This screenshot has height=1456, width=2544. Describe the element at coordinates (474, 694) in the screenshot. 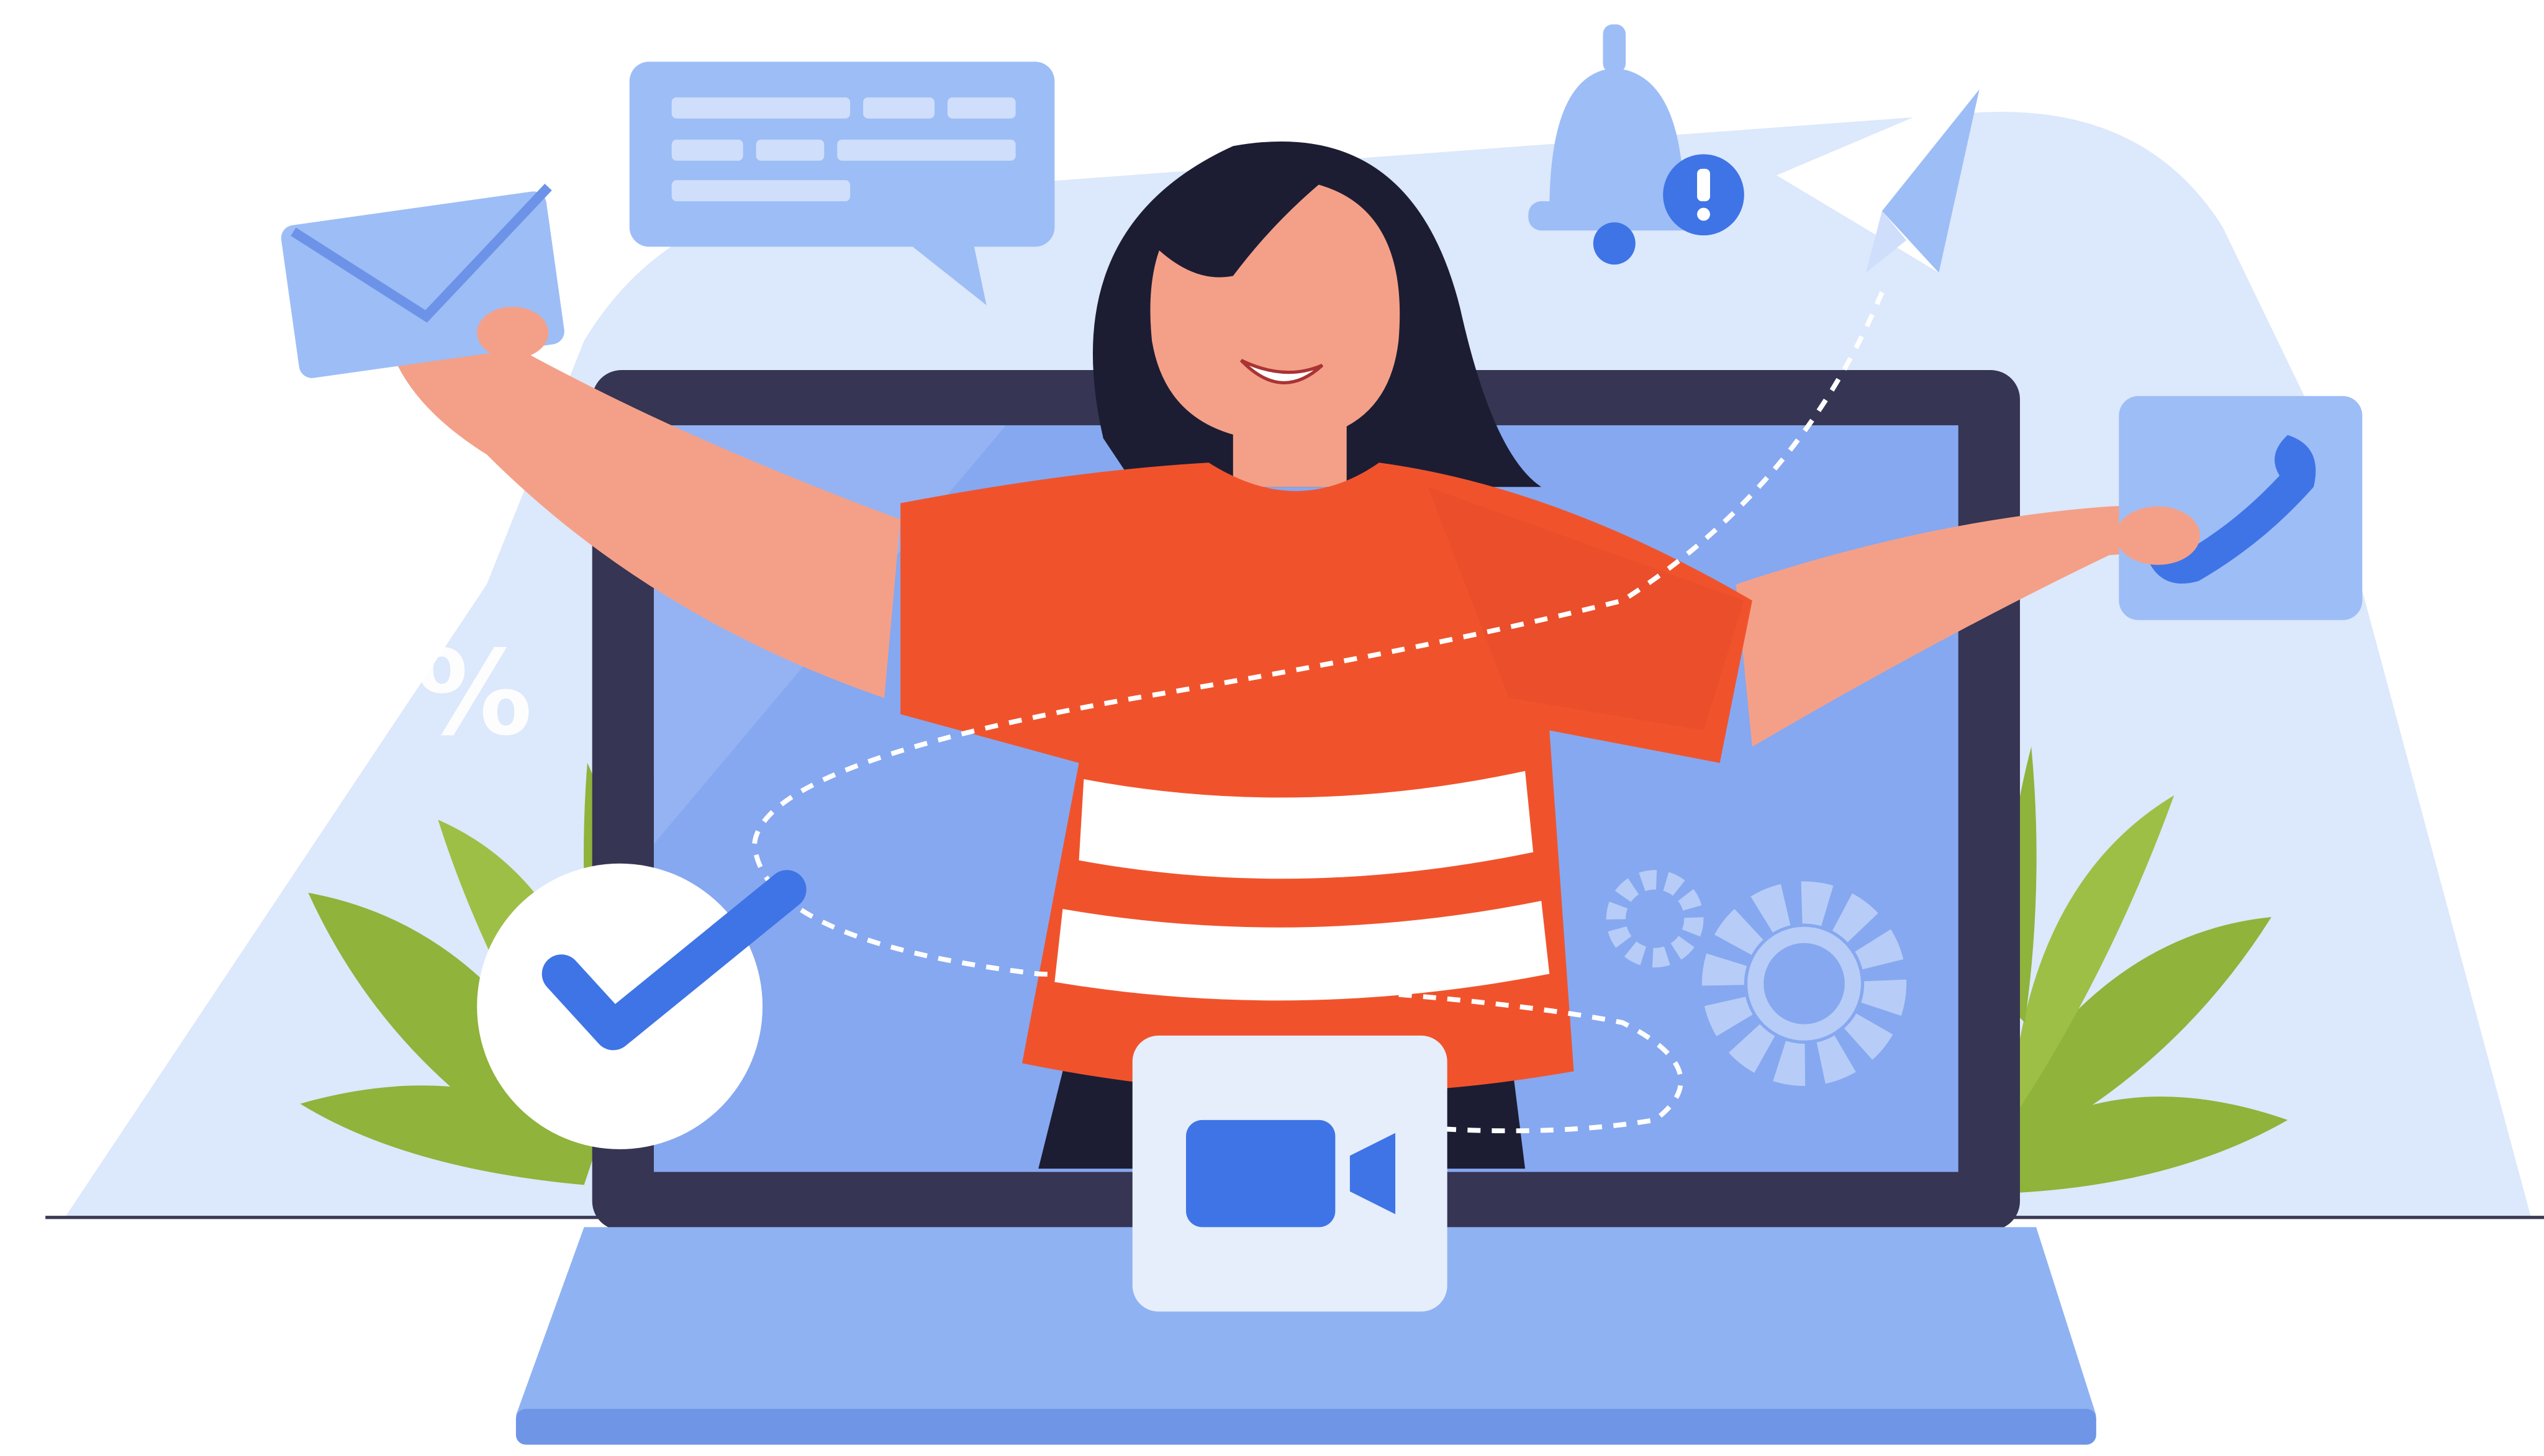

I see `percent-icon: %` at that location.